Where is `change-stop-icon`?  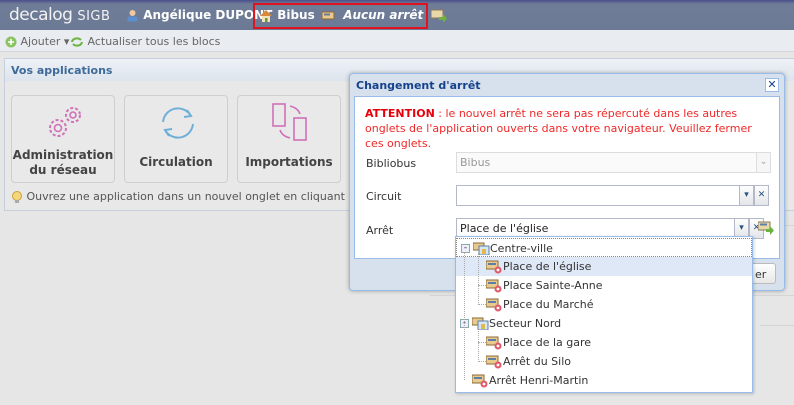 change-stop-icon is located at coordinates (439, 15).